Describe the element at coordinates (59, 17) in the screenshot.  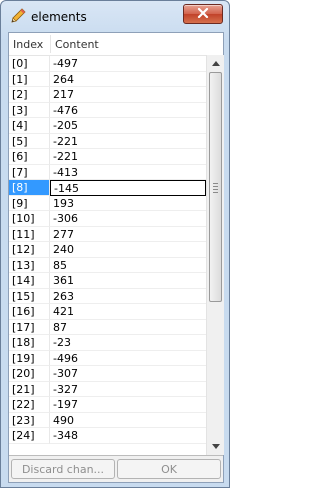
I see `window-title: elements` at that location.